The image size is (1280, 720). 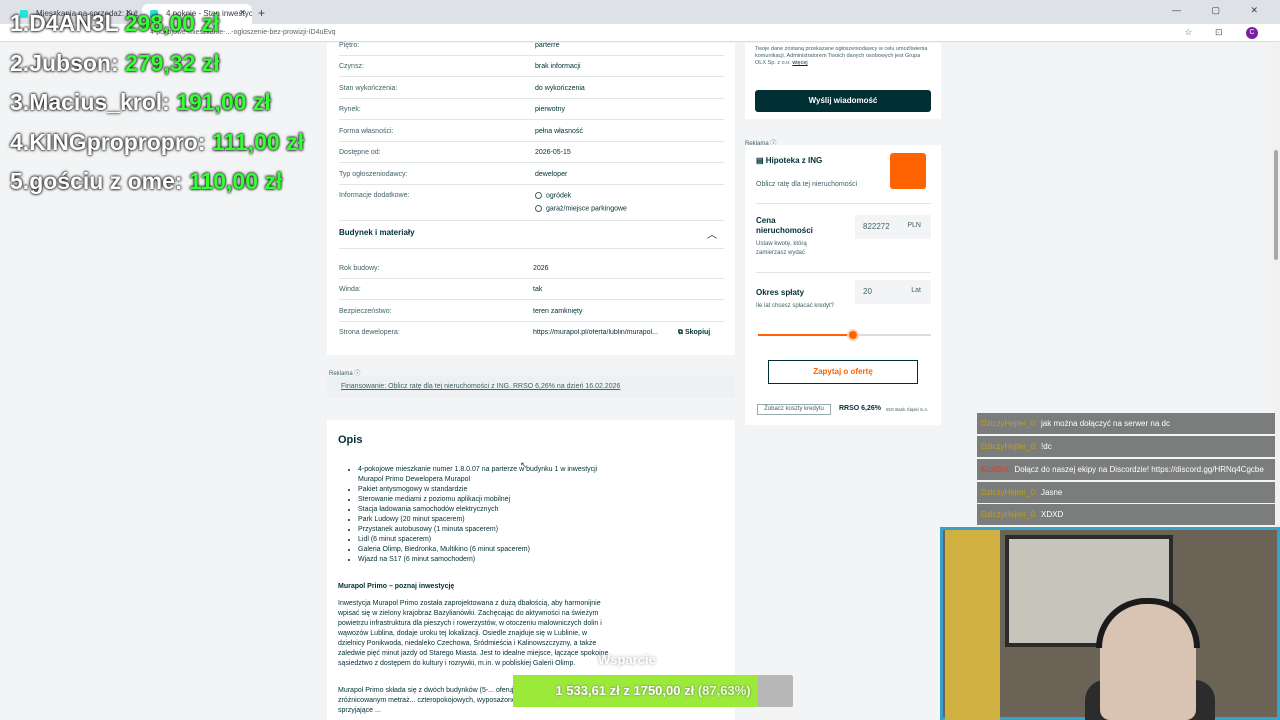 What do you see at coordinates (242, 12) in the screenshot?
I see `close-icon: ✕` at bounding box center [242, 12].